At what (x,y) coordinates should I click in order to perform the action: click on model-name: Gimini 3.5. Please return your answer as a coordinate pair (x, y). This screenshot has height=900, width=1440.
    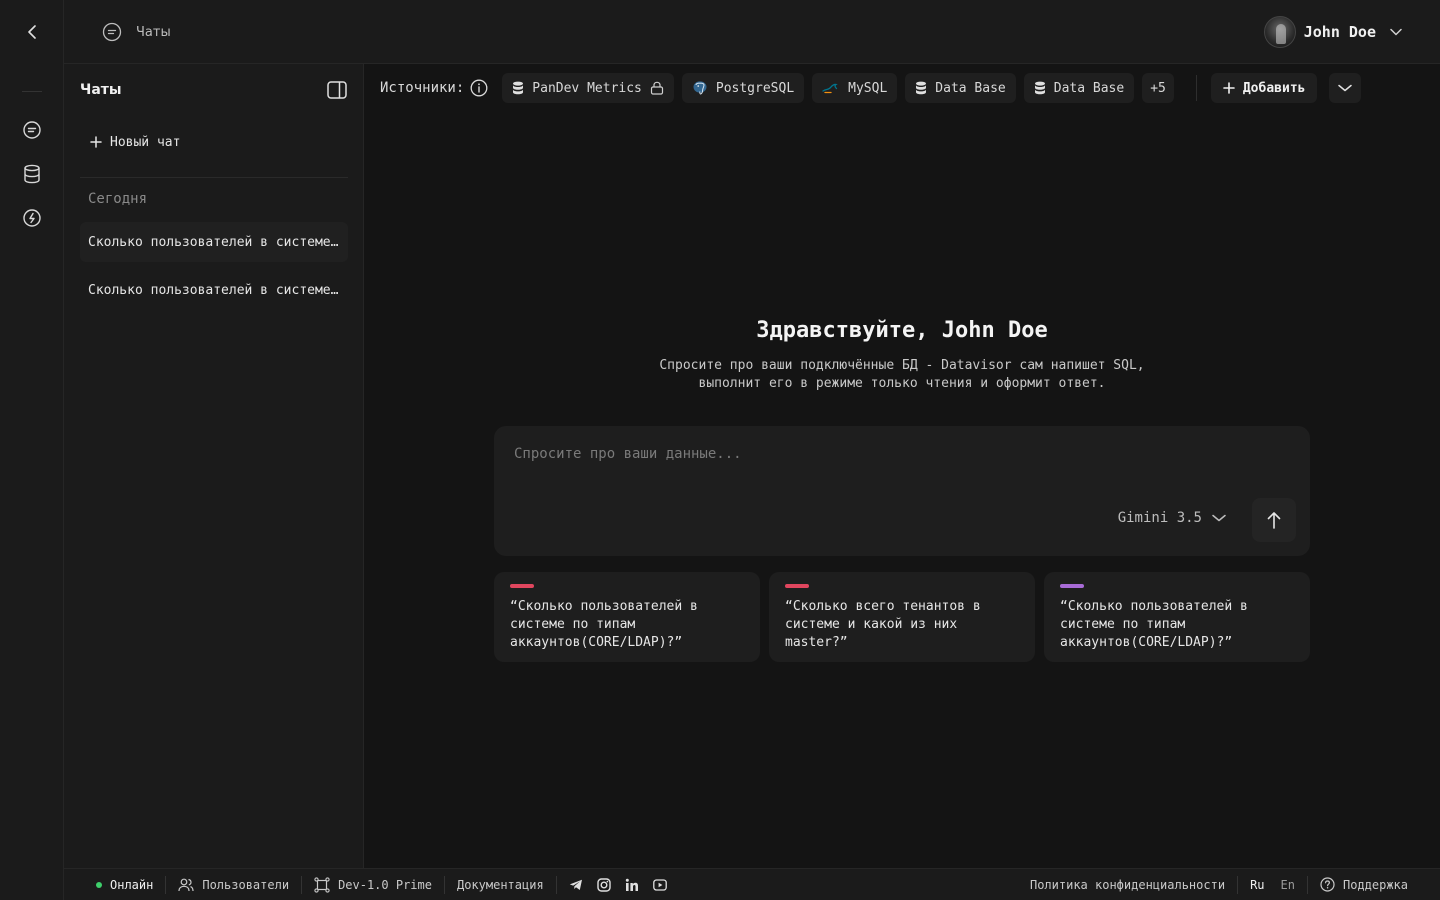
    Looking at the image, I should click on (1159, 518).